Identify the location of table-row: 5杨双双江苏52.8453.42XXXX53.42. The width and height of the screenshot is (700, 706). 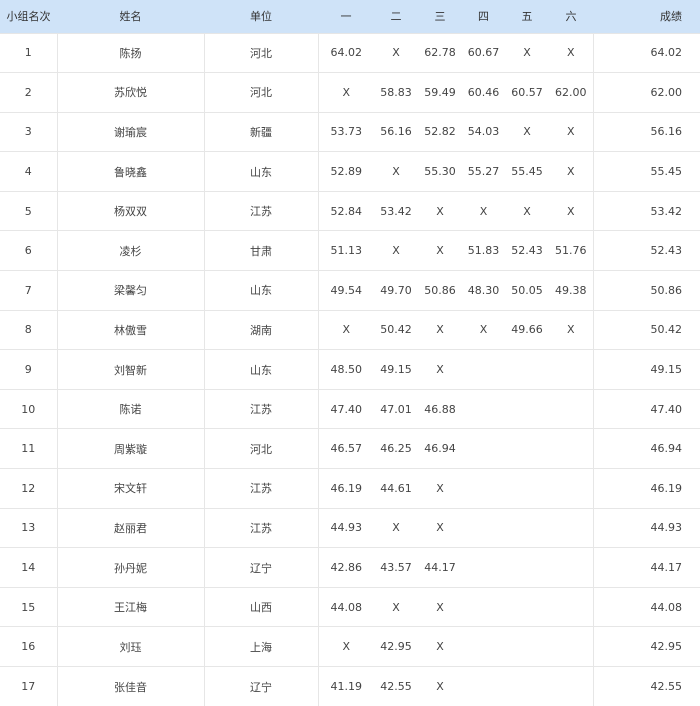
(350, 211).